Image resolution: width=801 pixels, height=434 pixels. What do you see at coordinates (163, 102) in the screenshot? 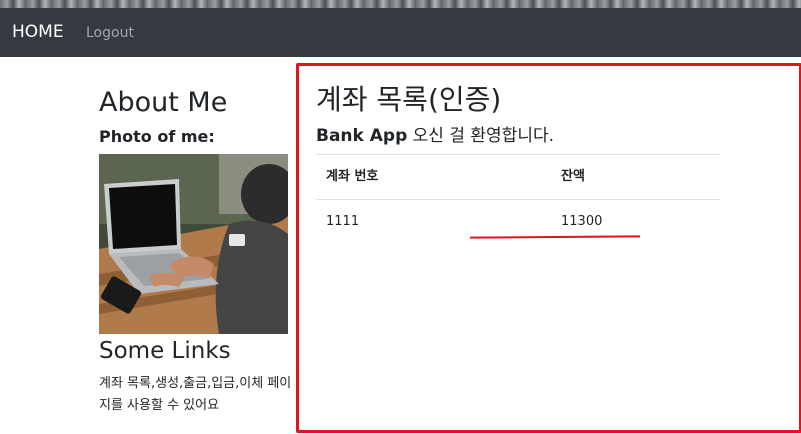
I see `about-me-heading: About Me` at bounding box center [163, 102].